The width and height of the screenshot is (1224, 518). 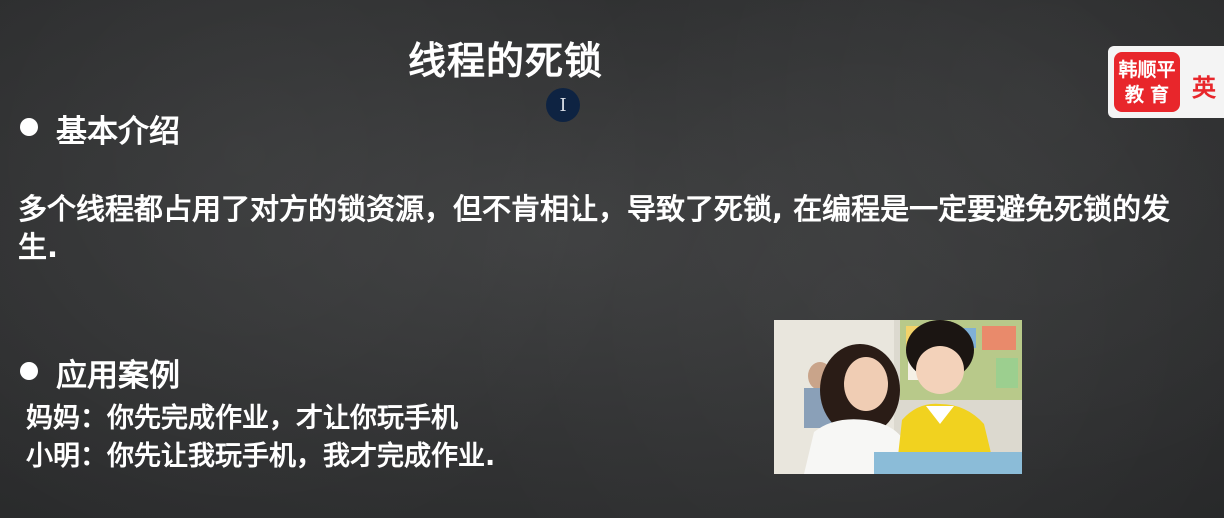 What do you see at coordinates (506, 61) in the screenshot?
I see `slide-title: 线程的死锁` at bounding box center [506, 61].